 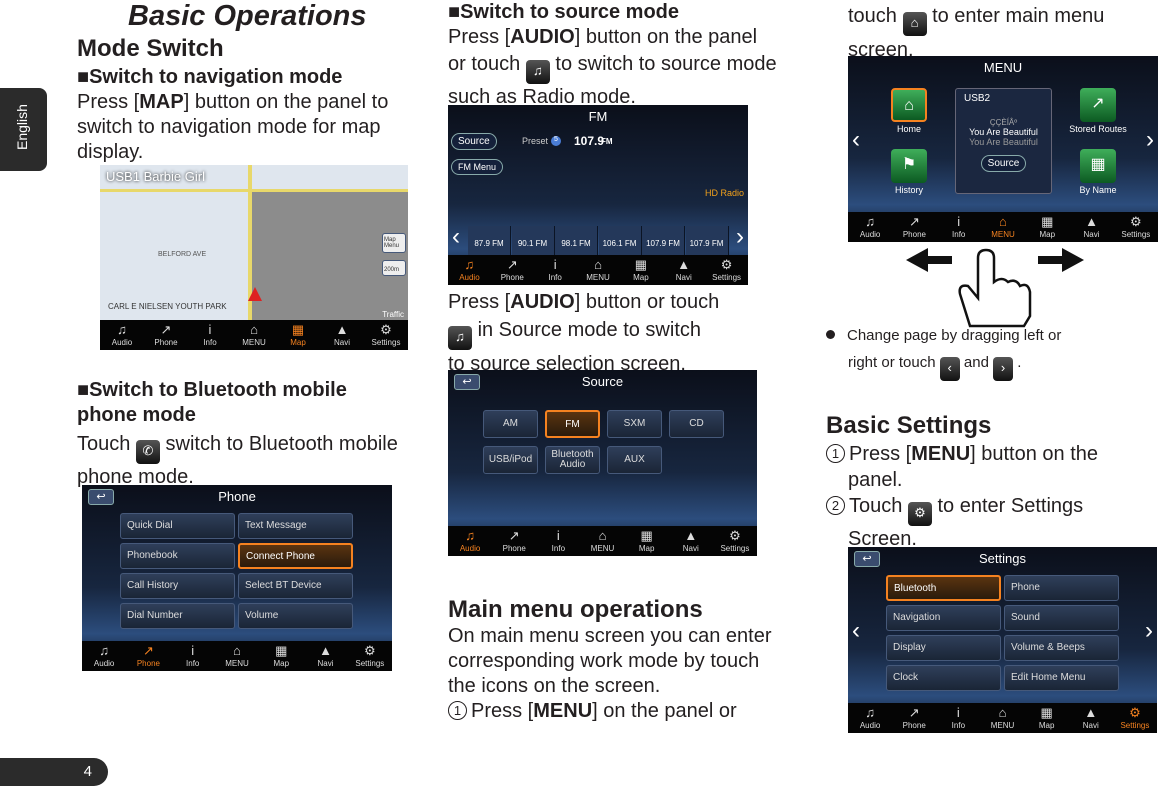 What do you see at coordinates (919, 514) in the screenshot?
I see `settings-icon: ⚙` at bounding box center [919, 514].